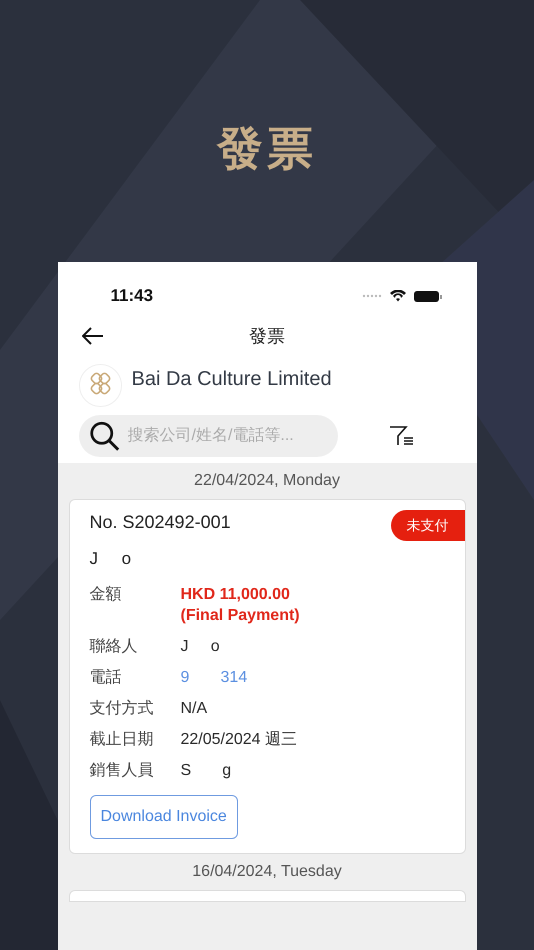 Image resolution: width=534 pixels, height=950 pixels. I want to click on search-icon, so click(104, 436).